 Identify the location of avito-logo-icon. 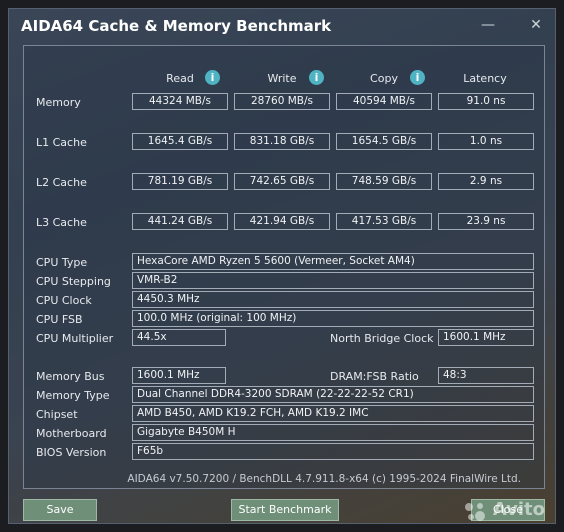
(474, 512).